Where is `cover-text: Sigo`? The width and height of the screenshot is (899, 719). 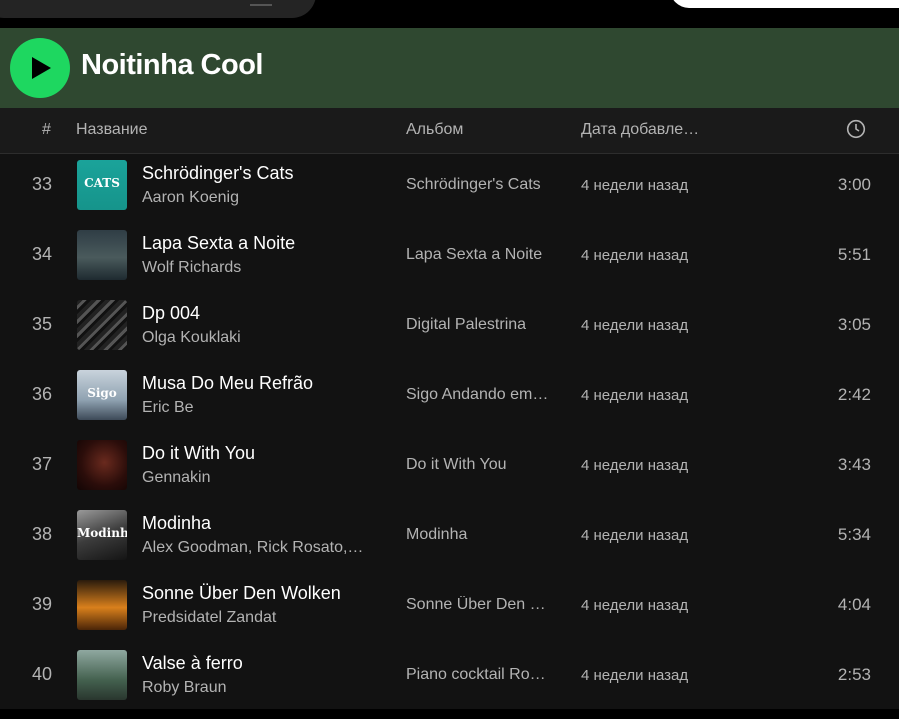 cover-text: Sigo is located at coordinates (102, 393).